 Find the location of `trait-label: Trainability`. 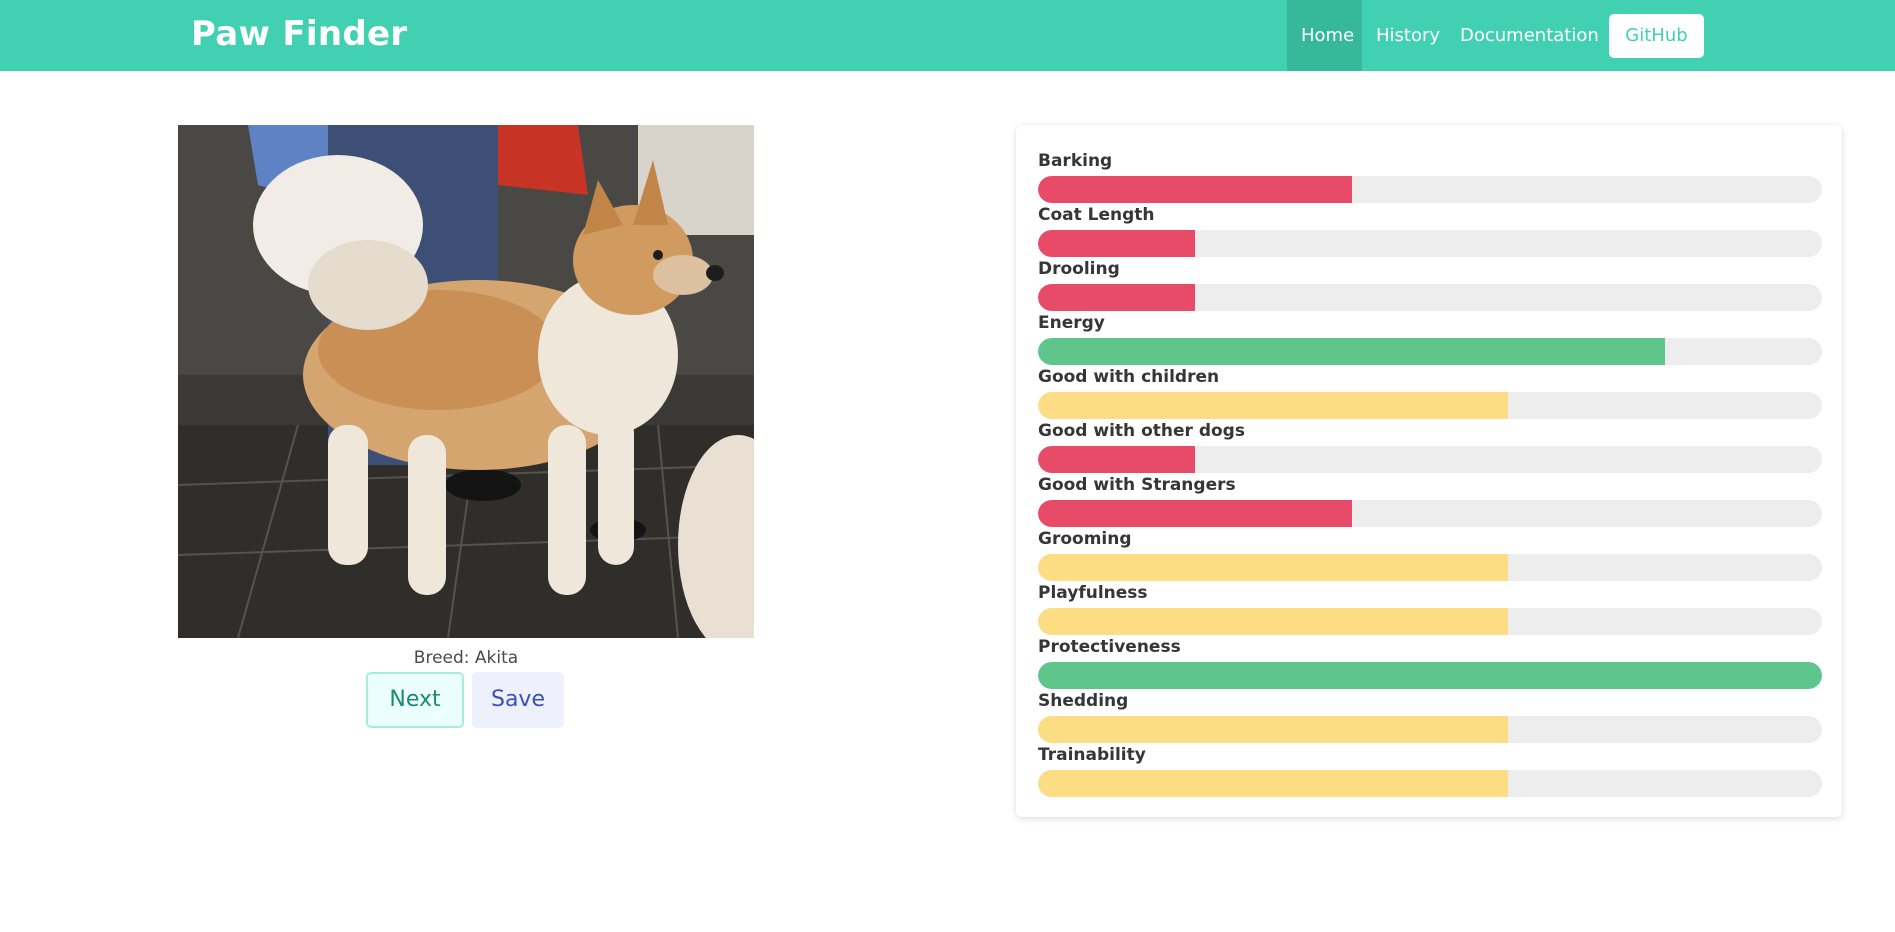

trait-label: Trainability is located at coordinates (1092, 755).